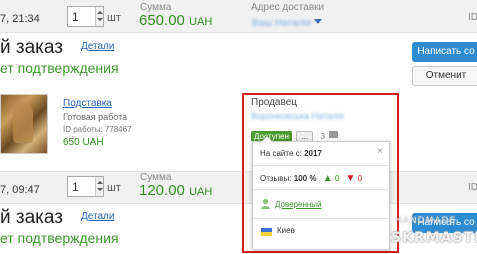  I want to click on order-sum: 120.00 UAH, so click(175, 190).